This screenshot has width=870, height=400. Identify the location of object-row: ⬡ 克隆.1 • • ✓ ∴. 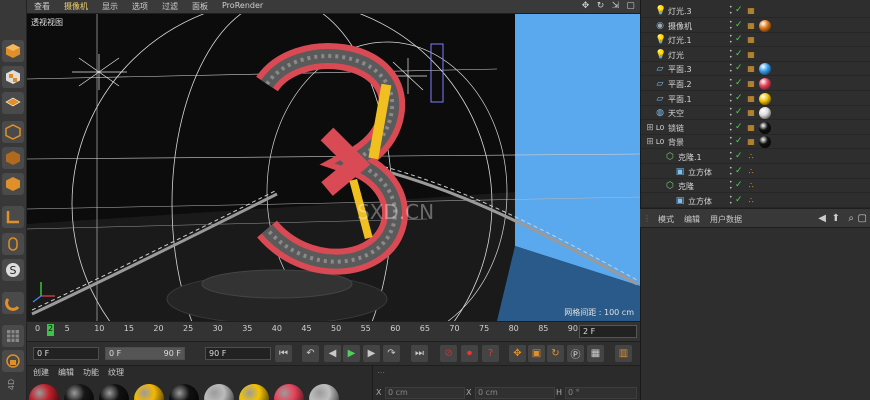
(755, 157).